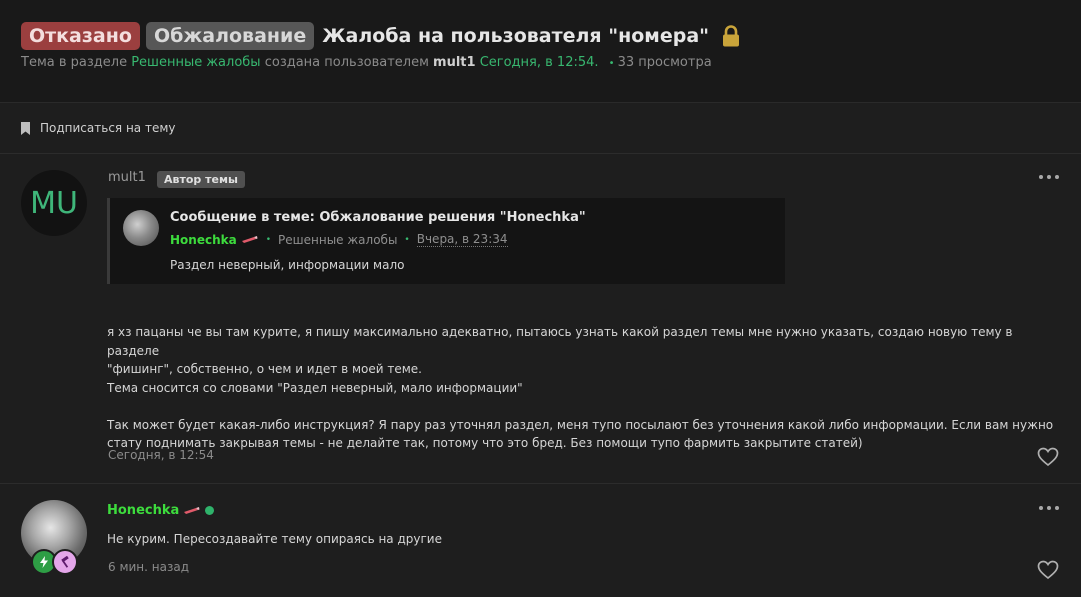 This screenshot has height=597, width=1081. What do you see at coordinates (346, 62) in the screenshot?
I see `meta-created-text: создана пользователем` at bounding box center [346, 62].